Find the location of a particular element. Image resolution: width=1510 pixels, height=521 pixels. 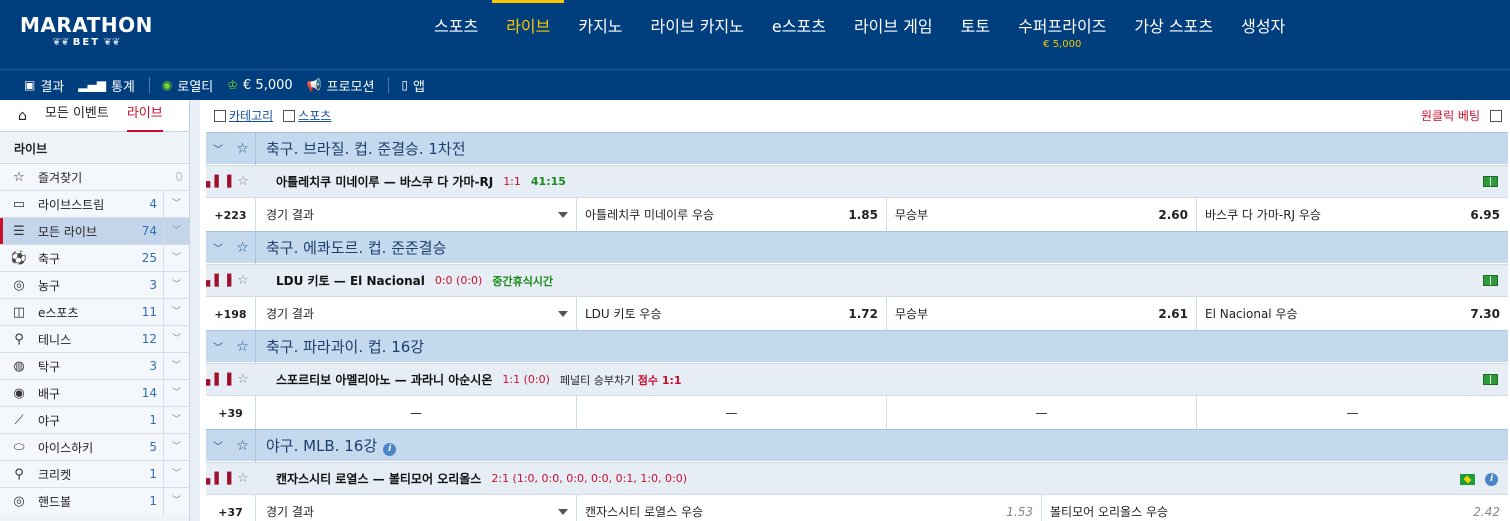

sidebar-item: ◍ 탁구 3 ﹀ is located at coordinates (94, 366).